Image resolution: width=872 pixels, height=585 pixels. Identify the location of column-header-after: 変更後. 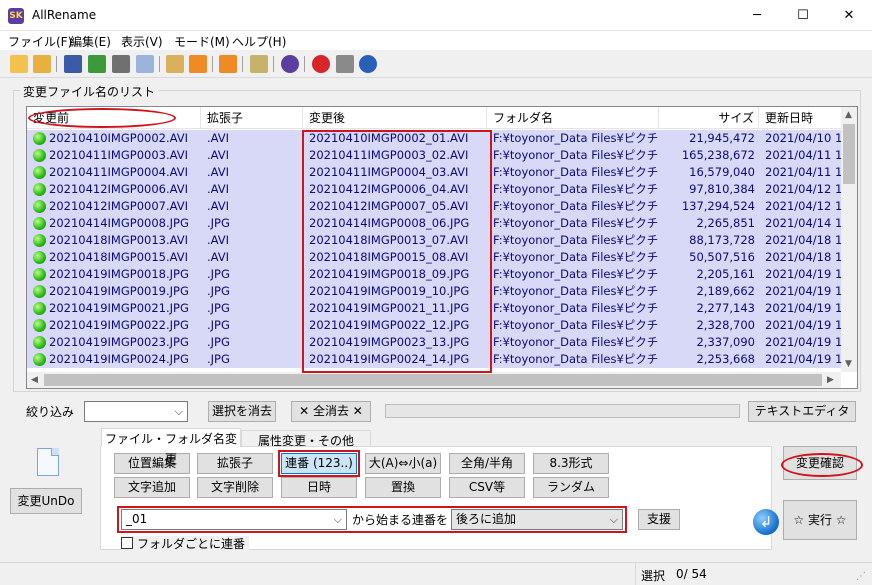
(395, 118).